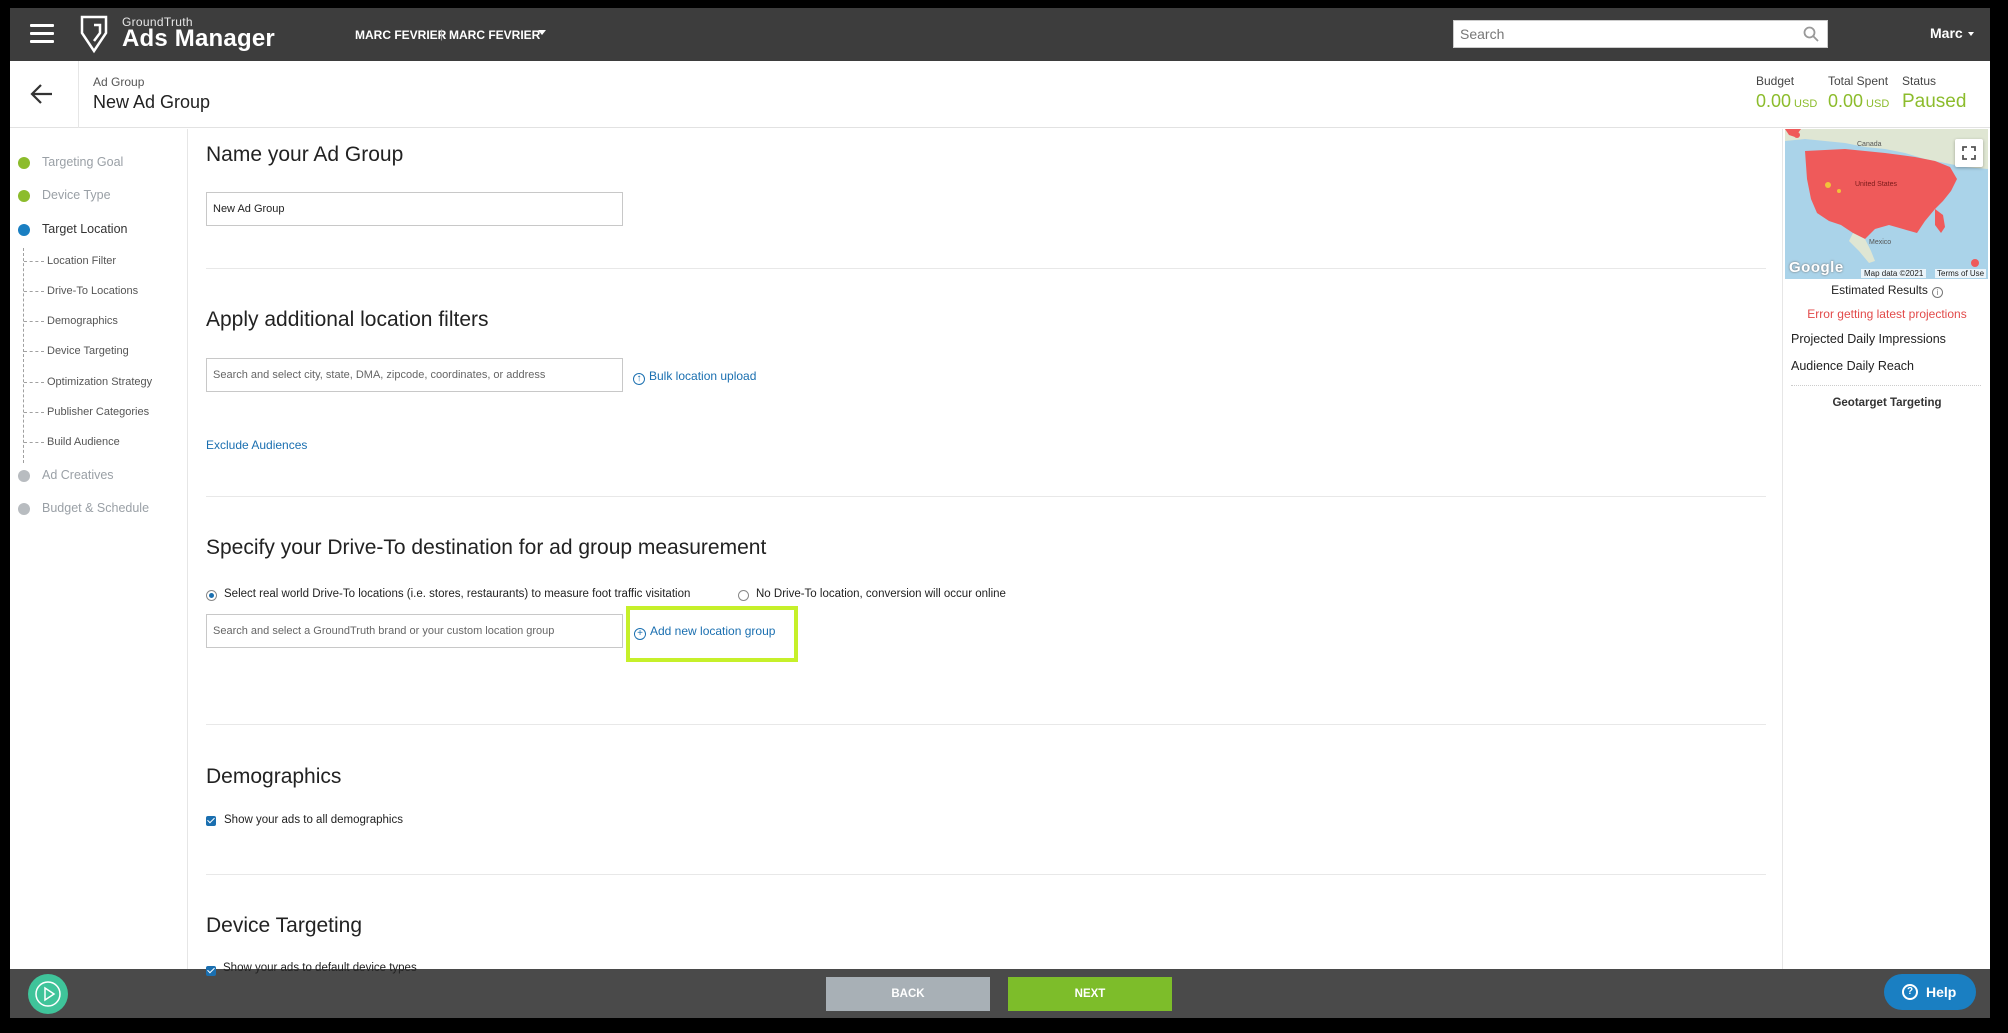 The width and height of the screenshot is (2008, 1033). Describe the element at coordinates (1878, 104) in the screenshot. I see `spent-unit: USD` at that location.